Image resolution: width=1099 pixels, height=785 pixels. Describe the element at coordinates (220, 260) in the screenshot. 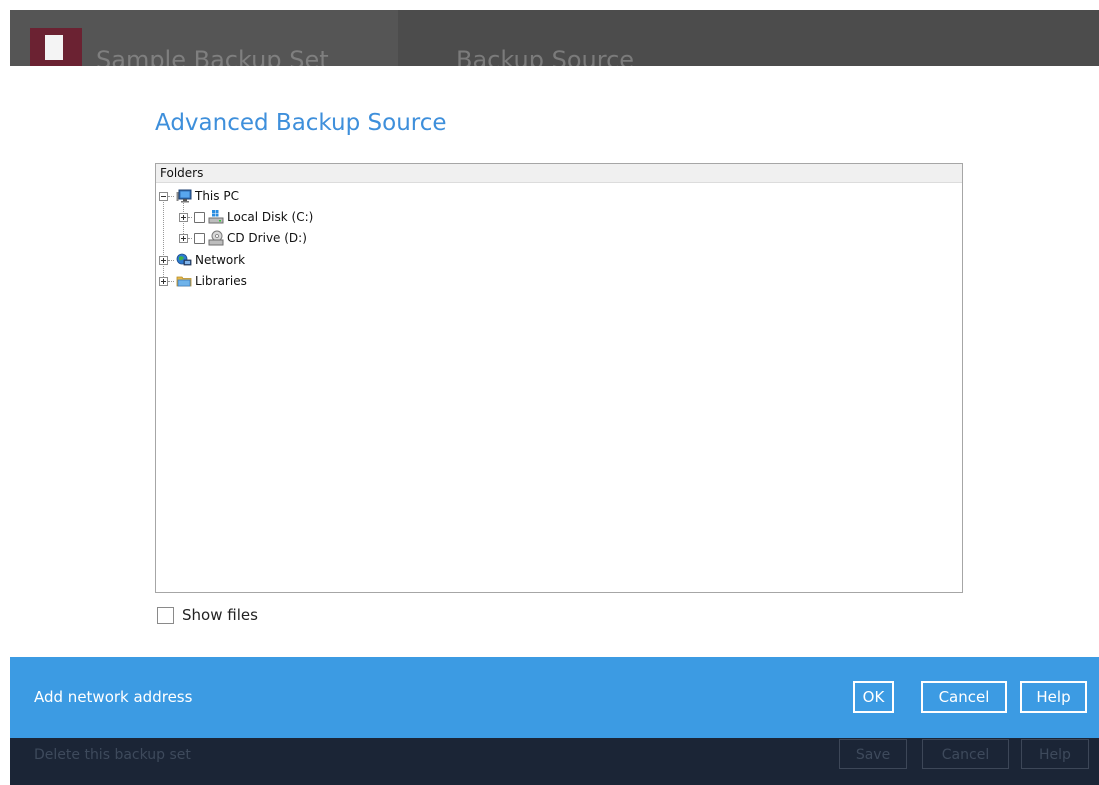

I see `tree-item-label: Network` at that location.